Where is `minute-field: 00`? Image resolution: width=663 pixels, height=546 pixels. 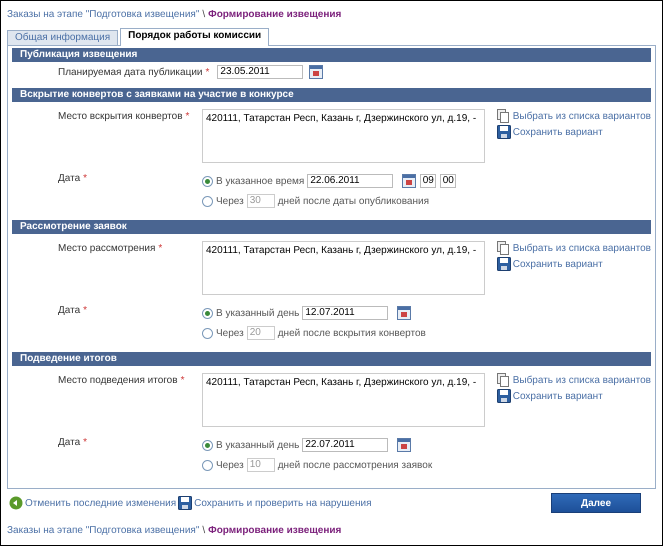 minute-field: 00 is located at coordinates (448, 181).